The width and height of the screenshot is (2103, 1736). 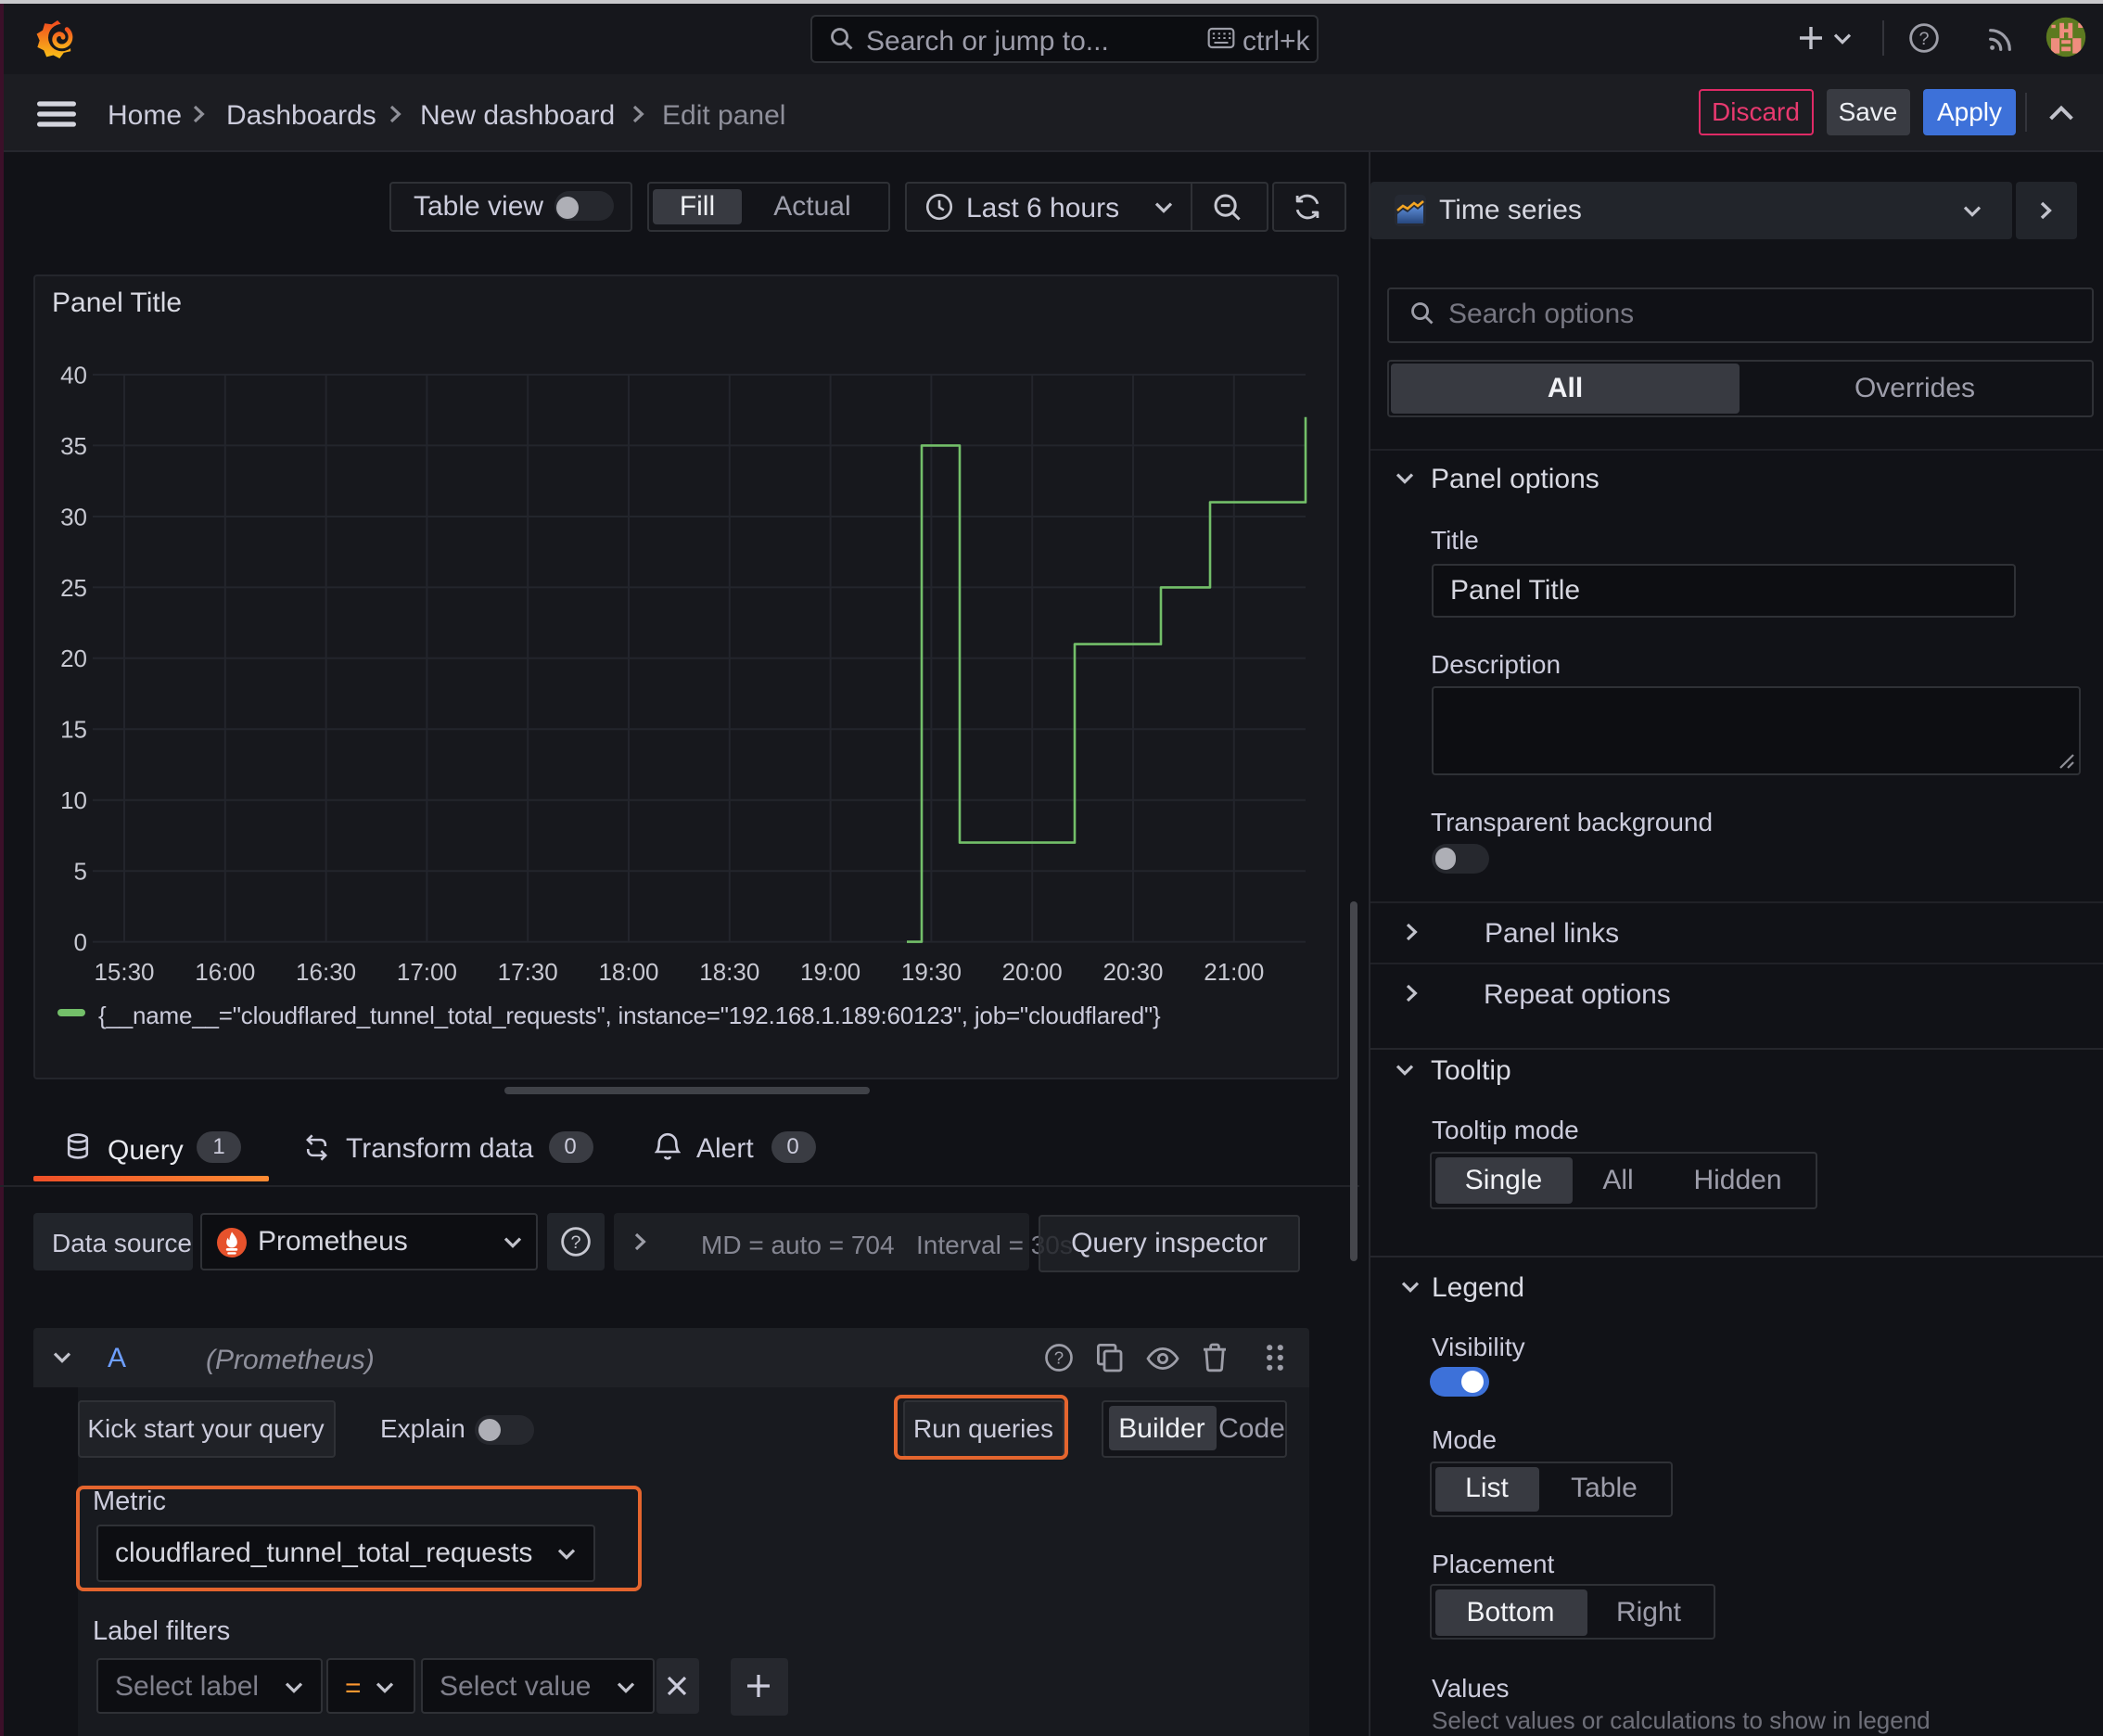 What do you see at coordinates (80, 942) in the screenshot?
I see `svg-text: 0` at bounding box center [80, 942].